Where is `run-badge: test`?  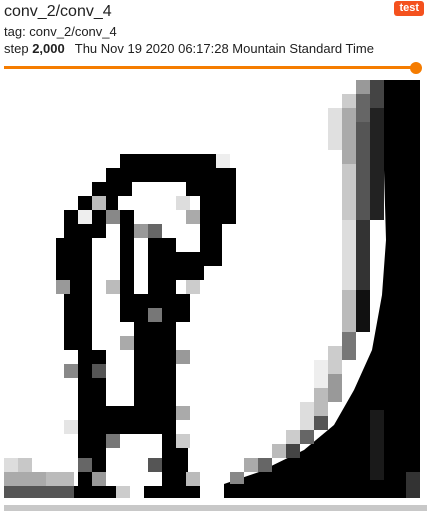
run-badge: test is located at coordinates (409, 8).